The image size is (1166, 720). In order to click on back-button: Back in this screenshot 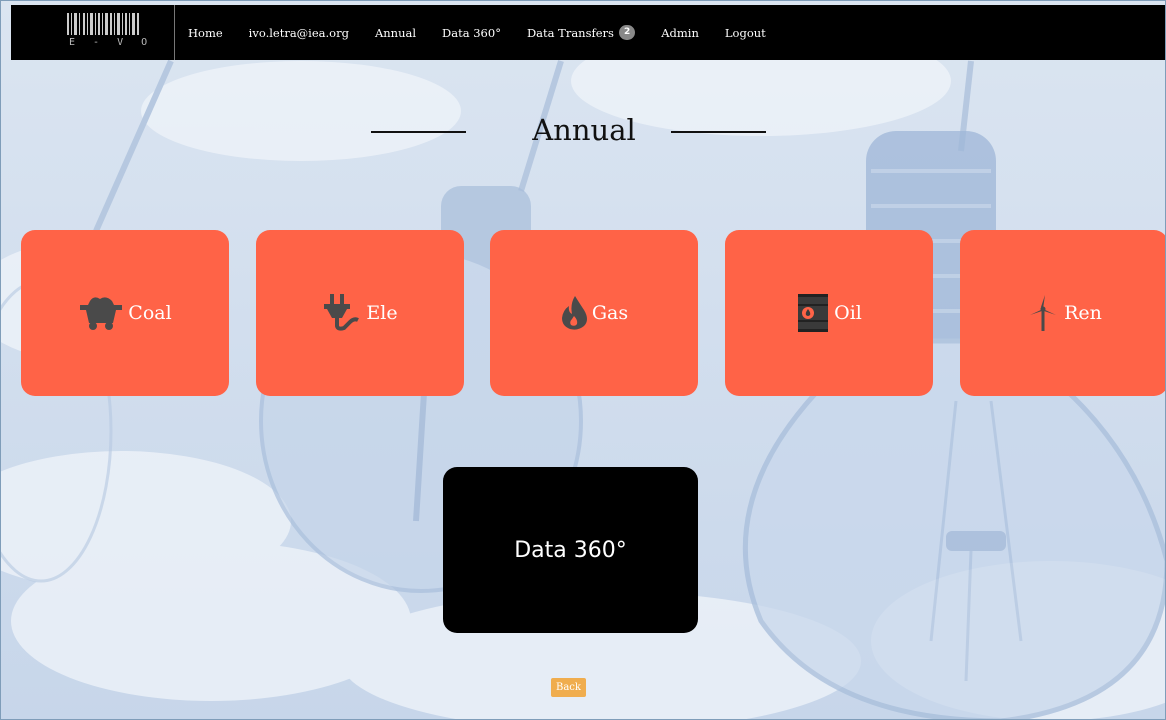, I will do `click(568, 687)`.